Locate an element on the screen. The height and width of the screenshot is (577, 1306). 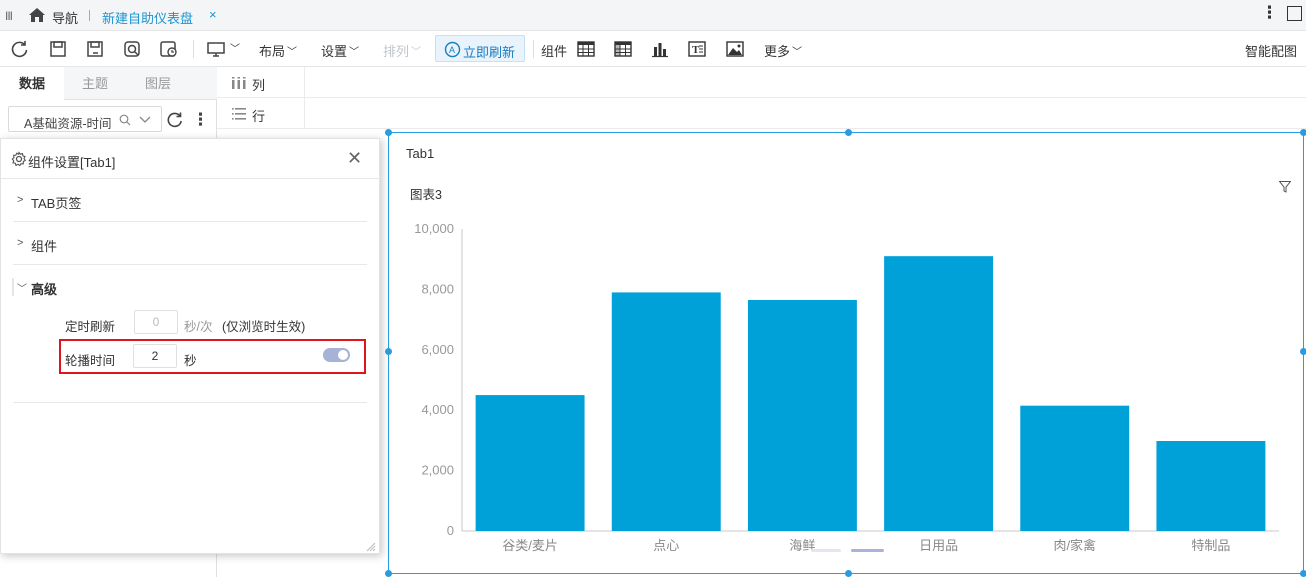
section-marker is located at coordinates (13, 287).